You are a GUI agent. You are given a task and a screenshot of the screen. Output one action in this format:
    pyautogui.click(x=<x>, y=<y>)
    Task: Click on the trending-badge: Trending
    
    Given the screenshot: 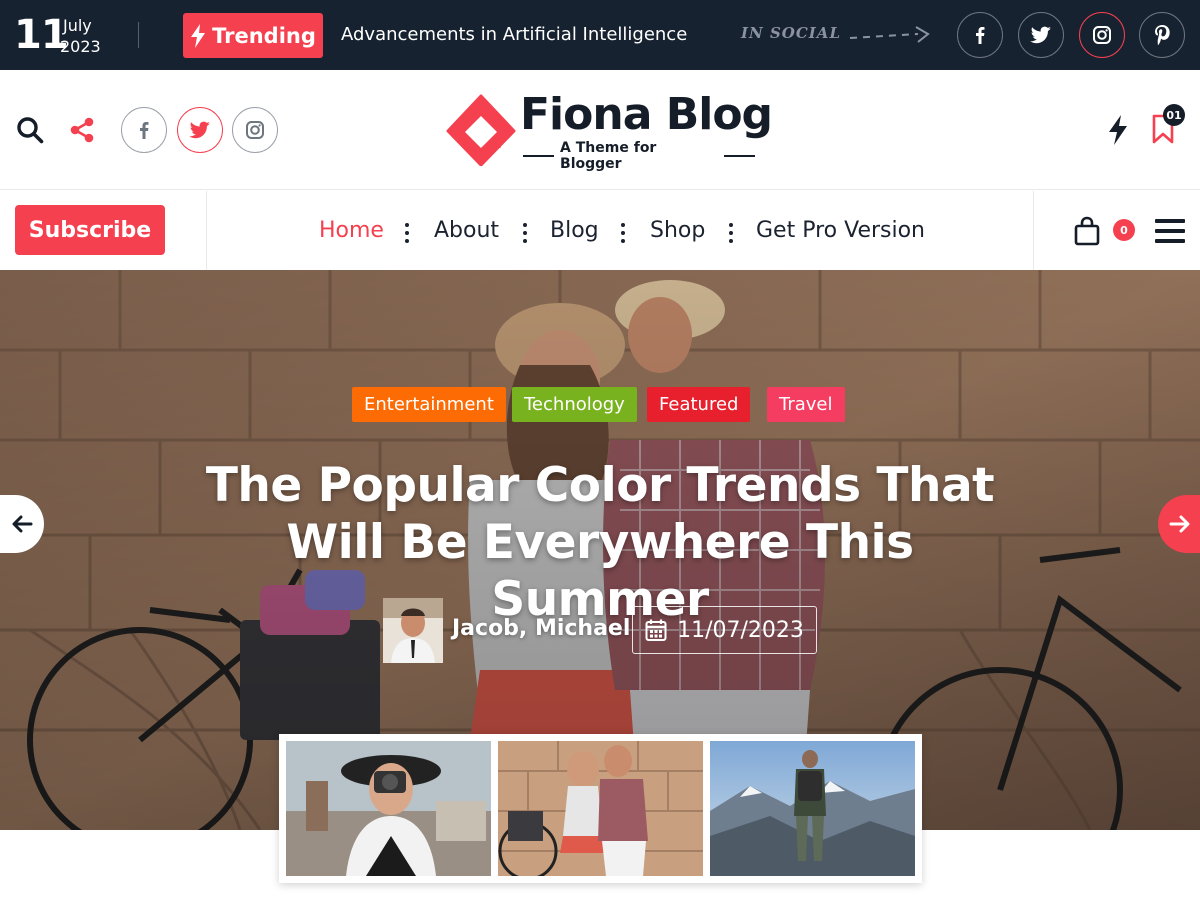 What is the action you would take?
    pyautogui.click(x=253, y=35)
    